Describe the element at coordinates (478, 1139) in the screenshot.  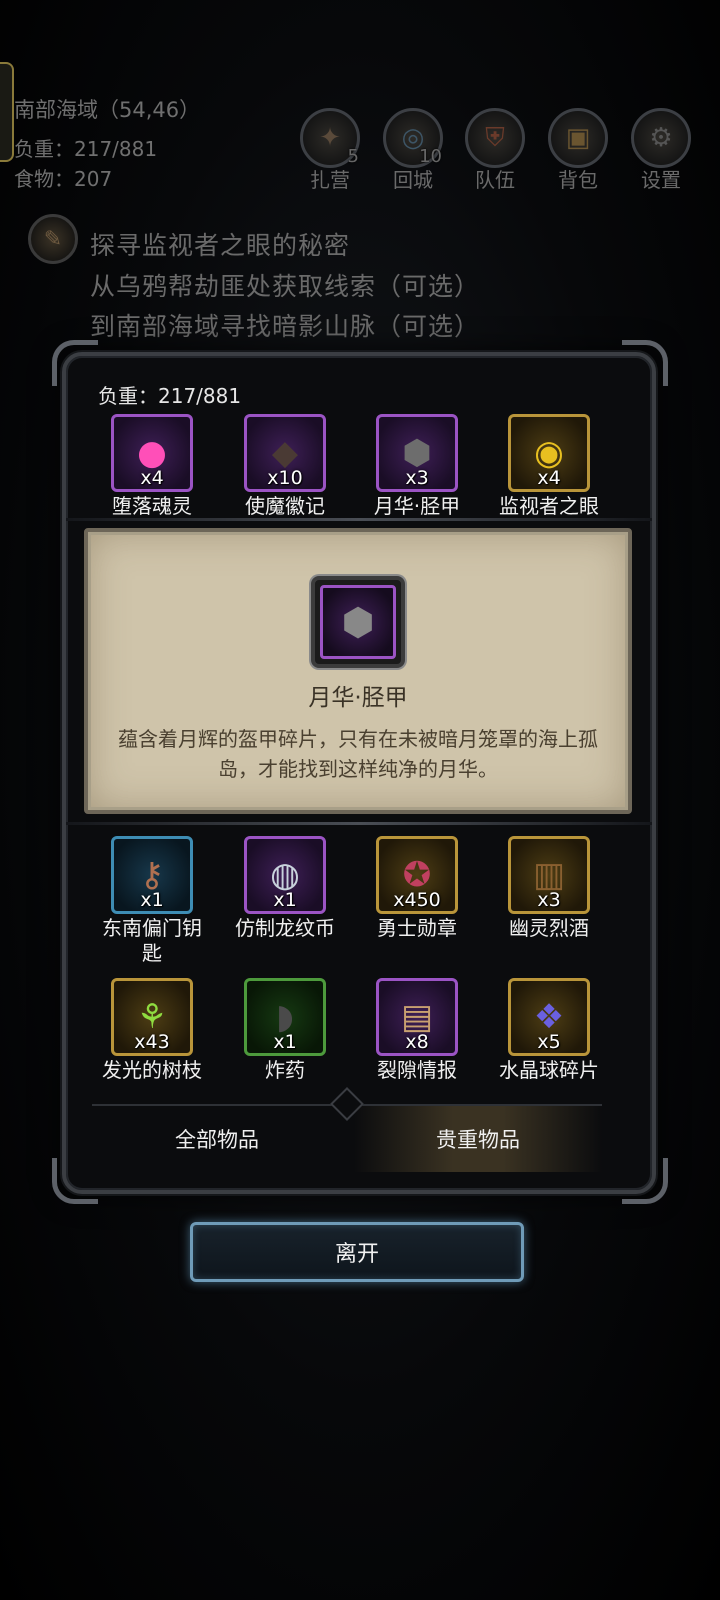
I see `tab-valuable-items: 贵重物品` at that location.